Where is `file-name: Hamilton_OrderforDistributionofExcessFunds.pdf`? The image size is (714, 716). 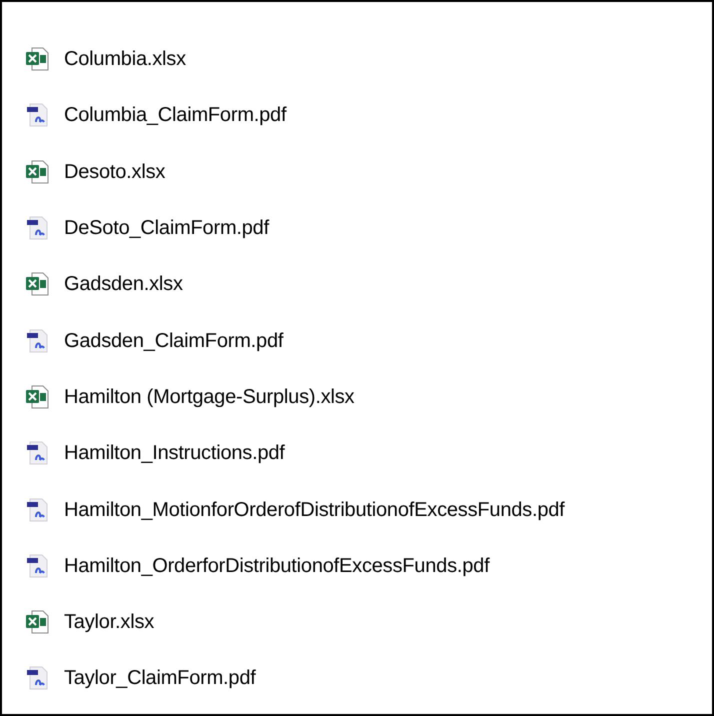 file-name: Hamilton_OrderforDistributionofExcessFunds.pdf is located at coordinates (277, 565).